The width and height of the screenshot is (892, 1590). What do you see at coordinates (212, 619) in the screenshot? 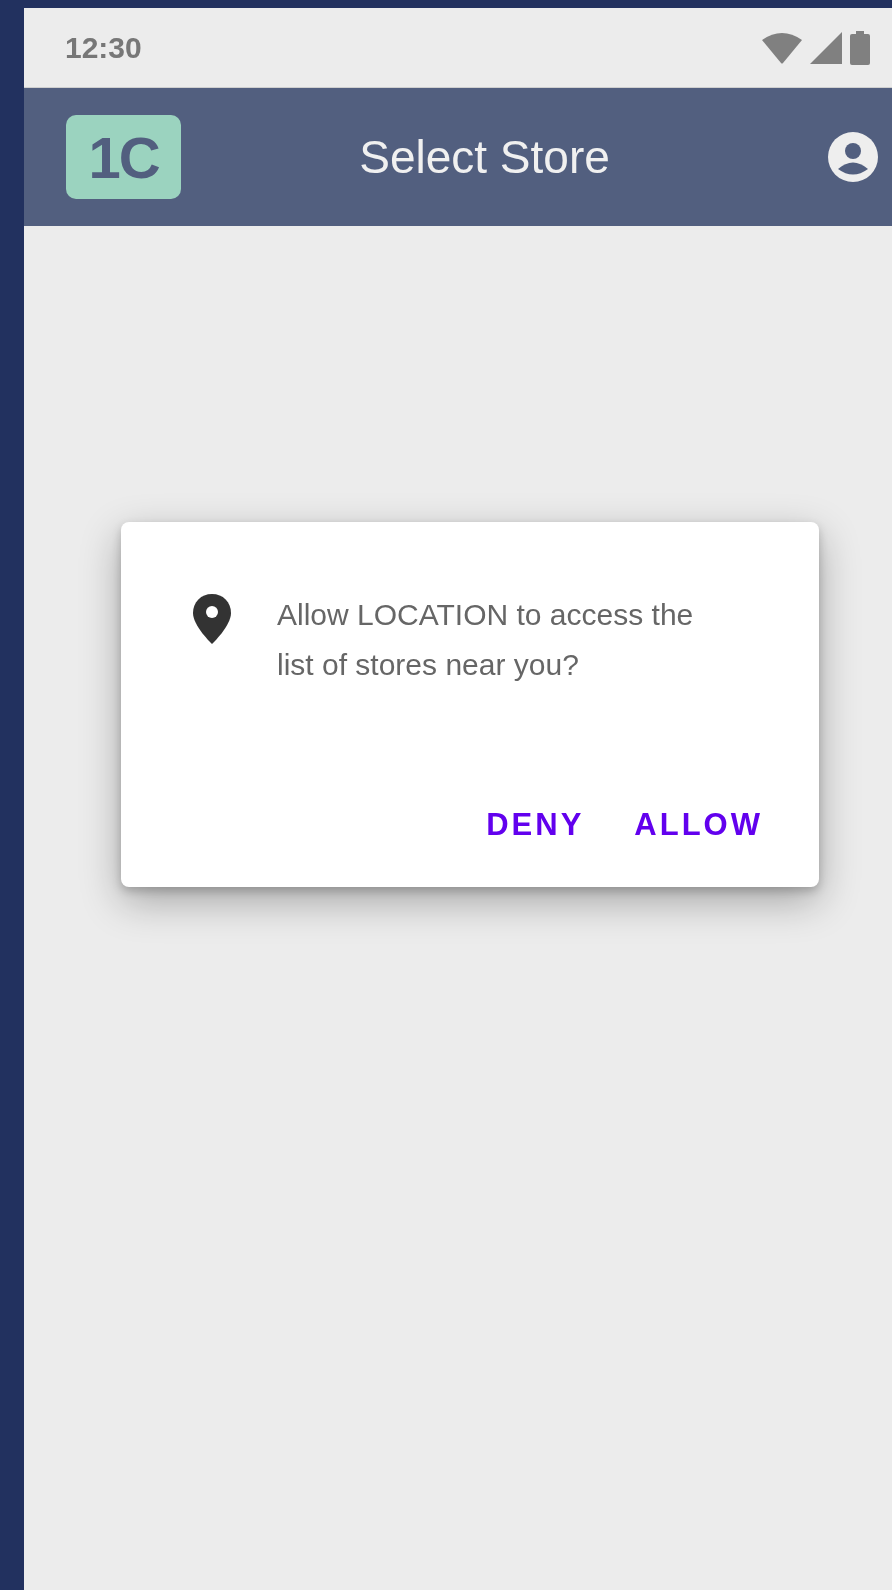
I see `location-pin-icon` at bounding box center [212, 619].